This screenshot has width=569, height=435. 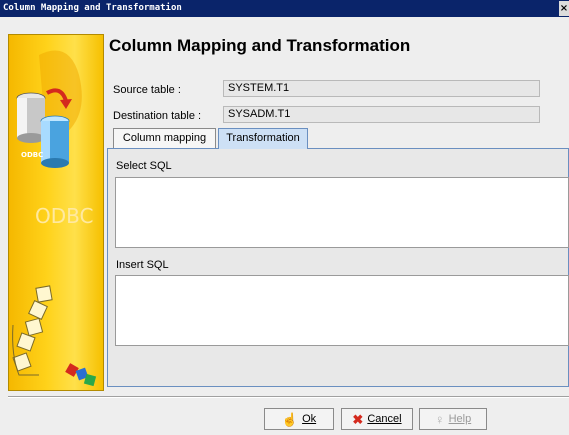 What do you see at coordinates (288, 397) in the screenshot?
I see `footer-divider` at bounding box center [288, 397].